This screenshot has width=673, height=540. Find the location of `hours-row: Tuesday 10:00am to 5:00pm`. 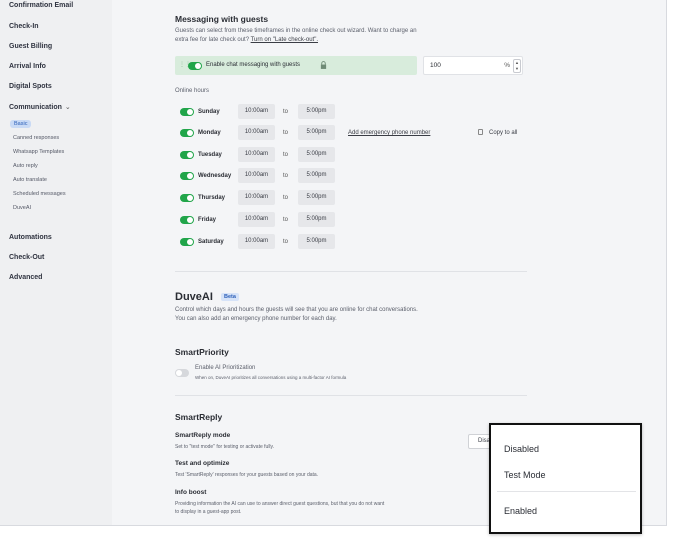

hours-row: Tuesday 10:00am to 5:00pm is located at coordinates (370, 155).